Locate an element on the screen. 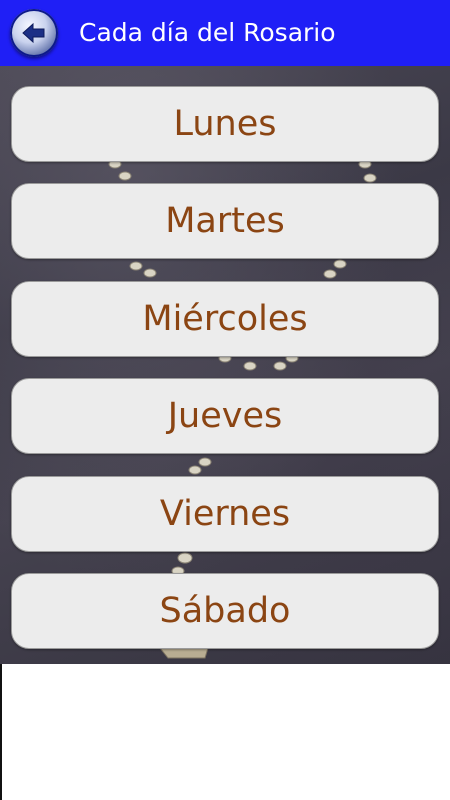 The height and width of the screenshot is (800, 450). day-button-miercoles: Miércoles is located at coordinates (225, 319).